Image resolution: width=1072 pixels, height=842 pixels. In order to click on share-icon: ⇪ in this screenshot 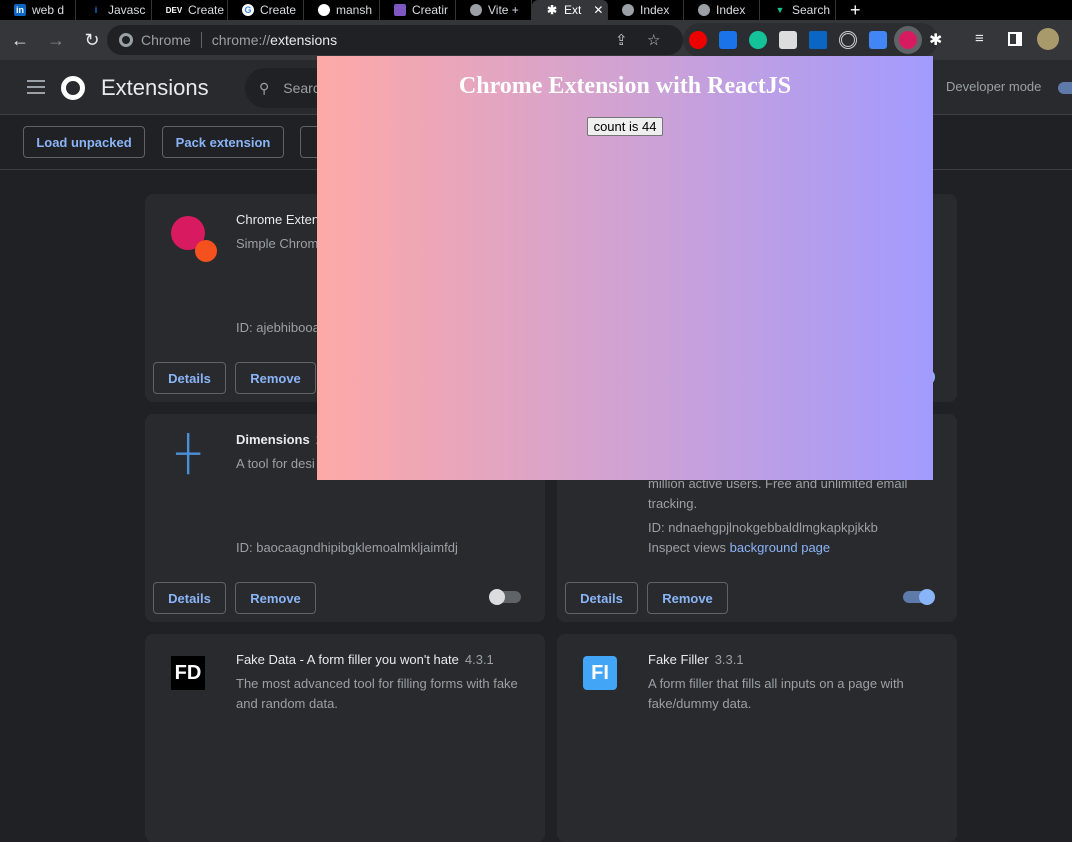, I will do `click(621, 40)`.